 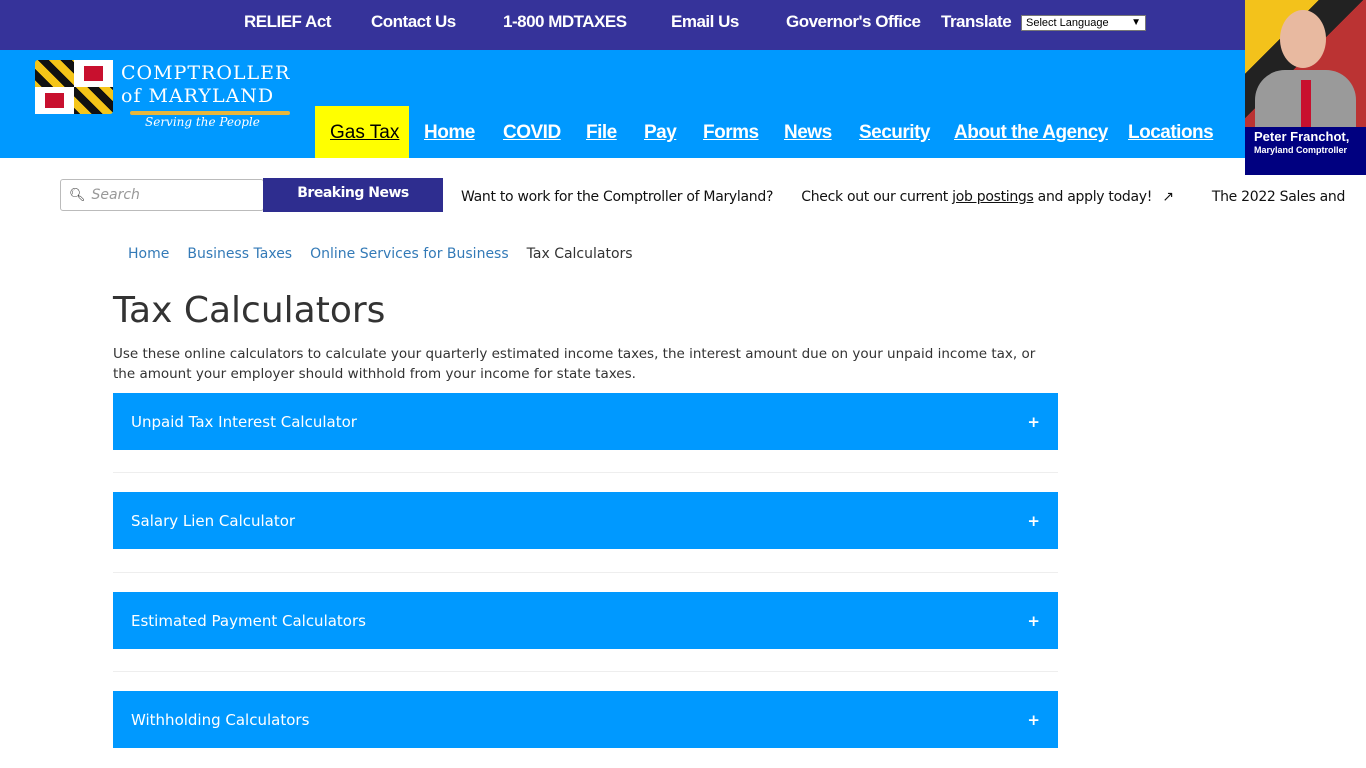 I want to click on nav-news: News, so click(x=808, y=133).